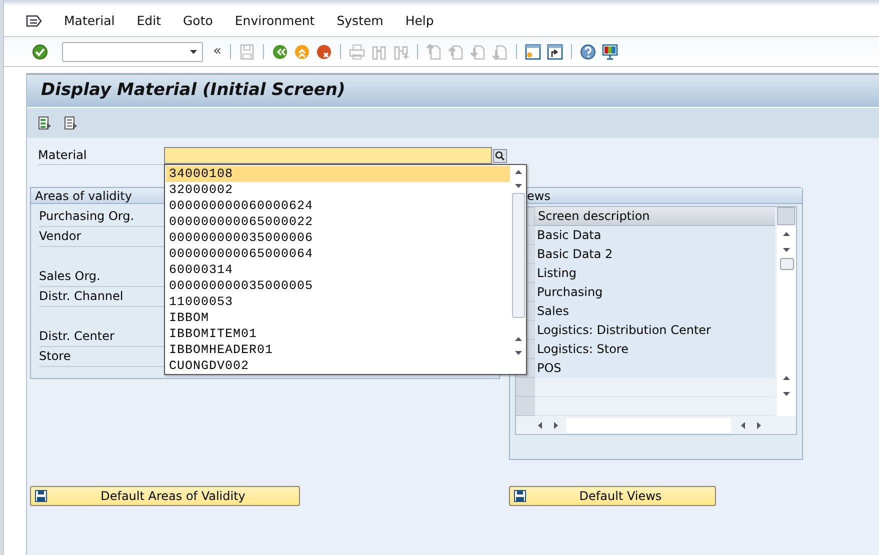 The height and width of the screenshot is (555, 879). I want to click on cancel-icon, so click(324, 52).